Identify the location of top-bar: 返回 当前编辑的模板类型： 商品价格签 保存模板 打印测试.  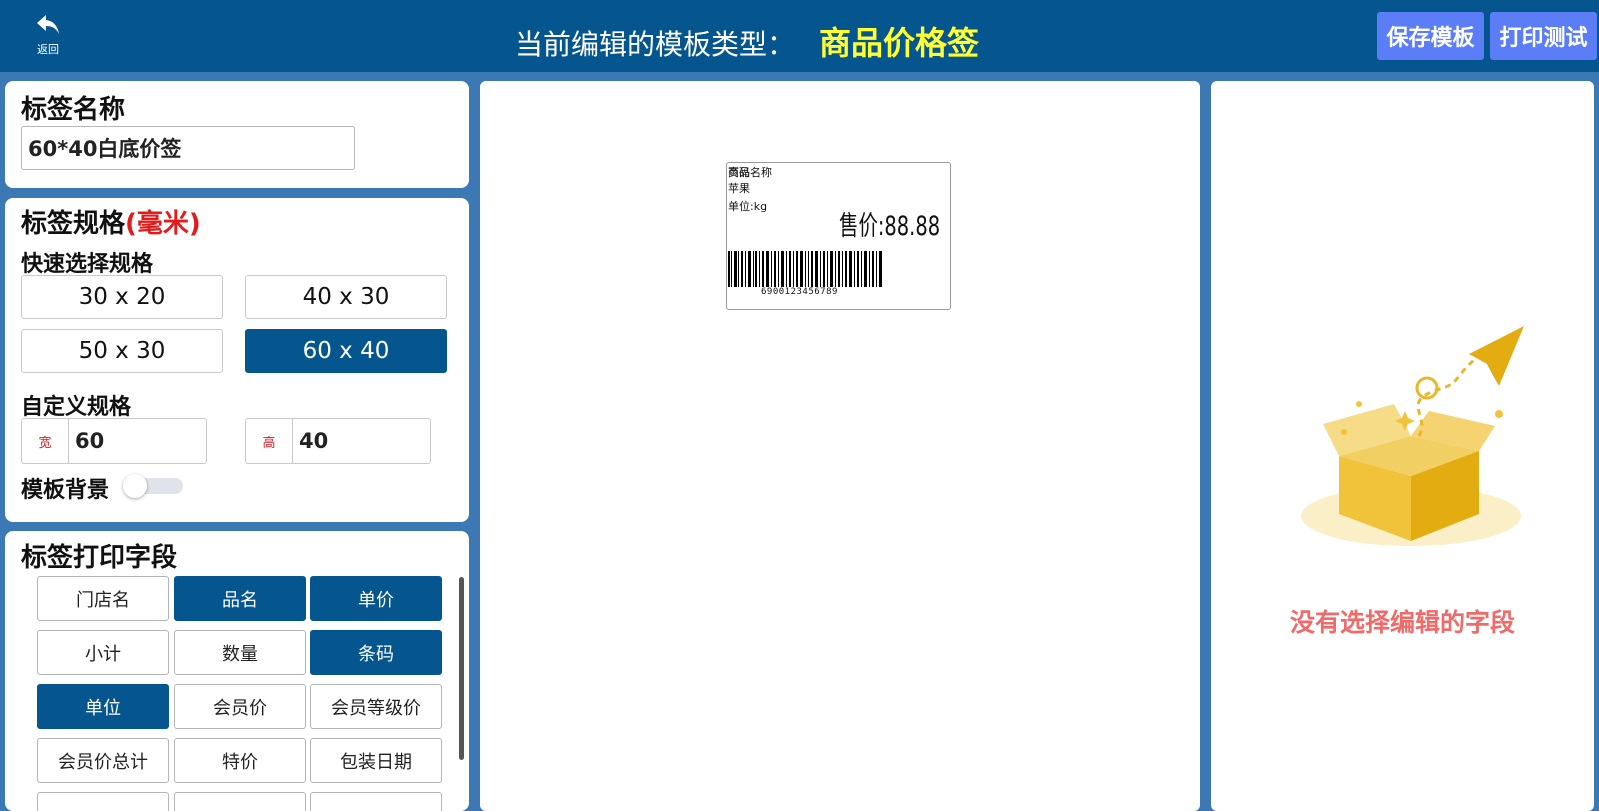
(799, 36).